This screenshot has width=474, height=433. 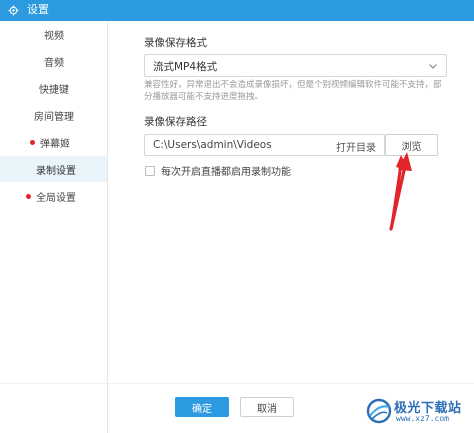 I want to click on sidebar-item-room-management: 房间管理, so click(x=53, y=115).